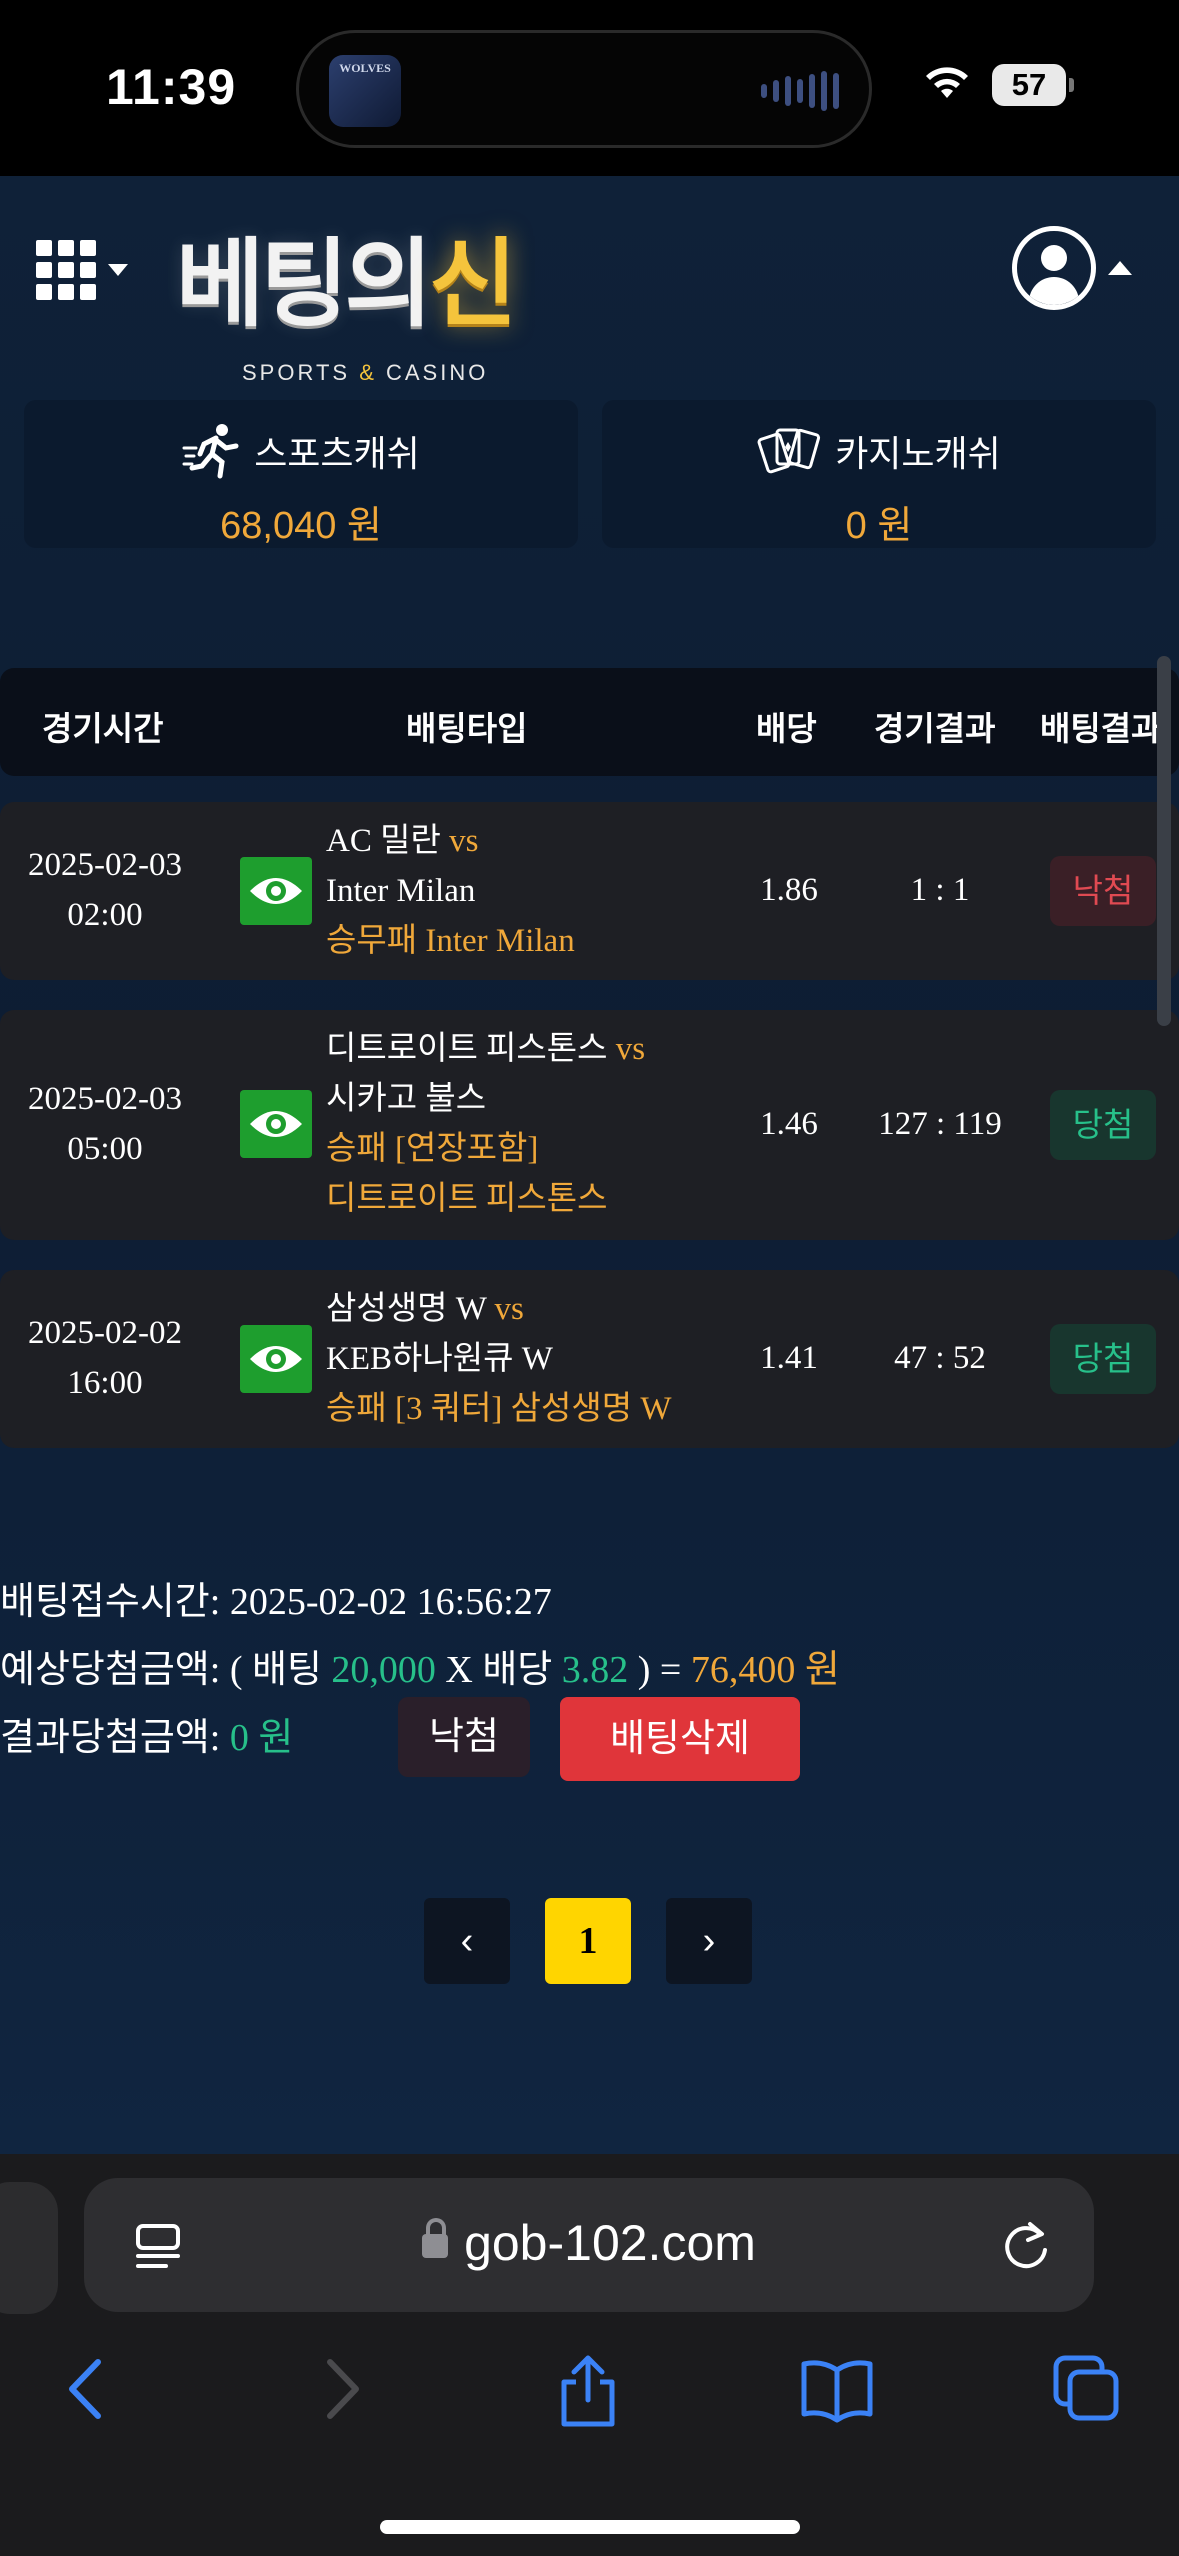 The width and height of the screenshot is (1179, 2556). I want to click on battery-indicator: 57, so click(1033, 85).